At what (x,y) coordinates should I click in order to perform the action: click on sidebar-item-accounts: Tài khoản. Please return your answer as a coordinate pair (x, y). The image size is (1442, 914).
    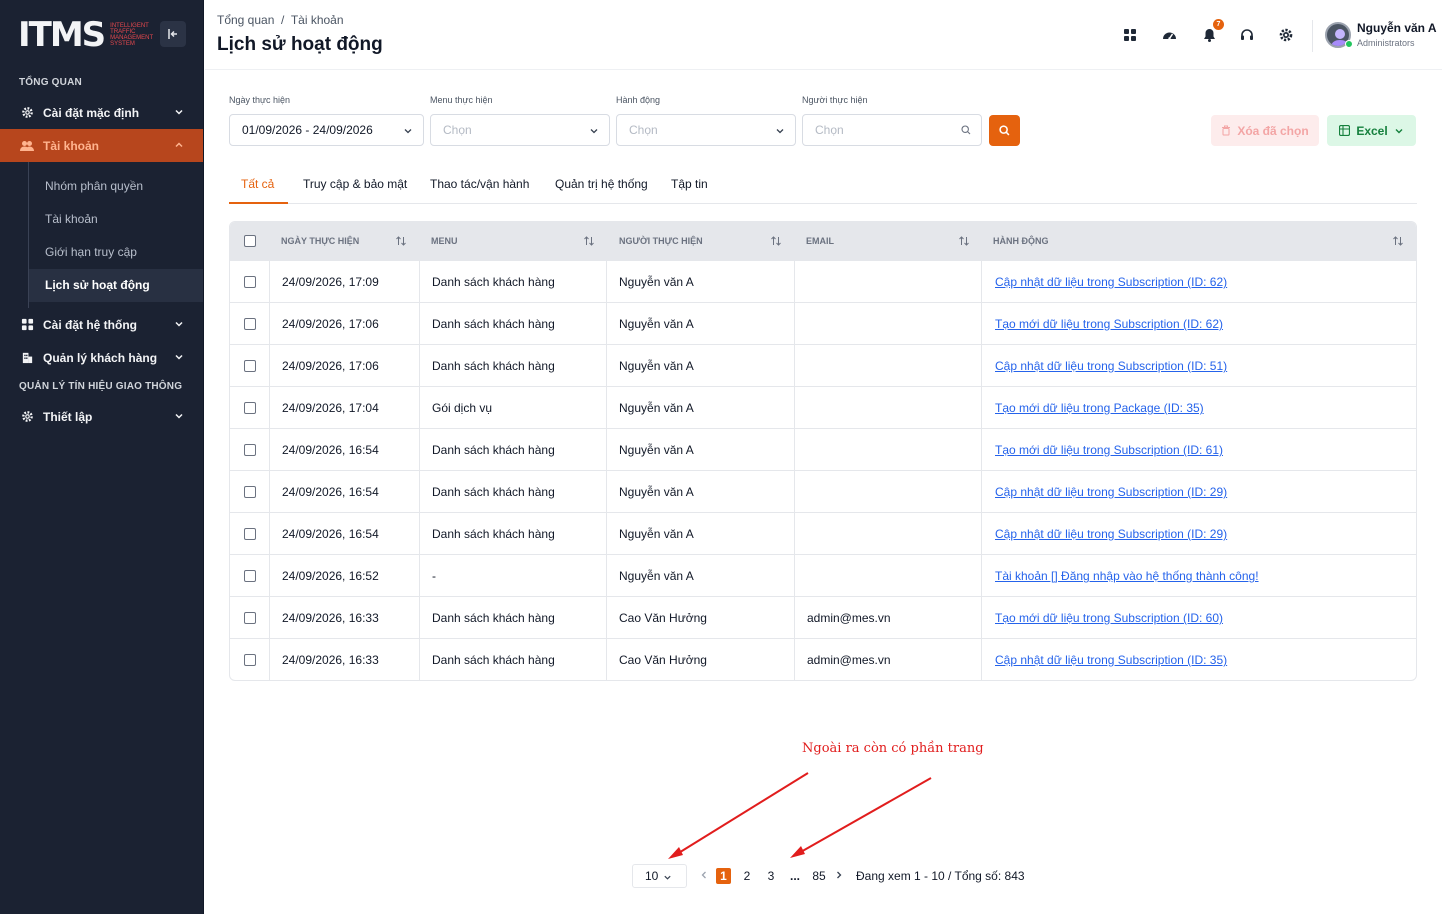
    Looking at the image, I should click on (101, 145).